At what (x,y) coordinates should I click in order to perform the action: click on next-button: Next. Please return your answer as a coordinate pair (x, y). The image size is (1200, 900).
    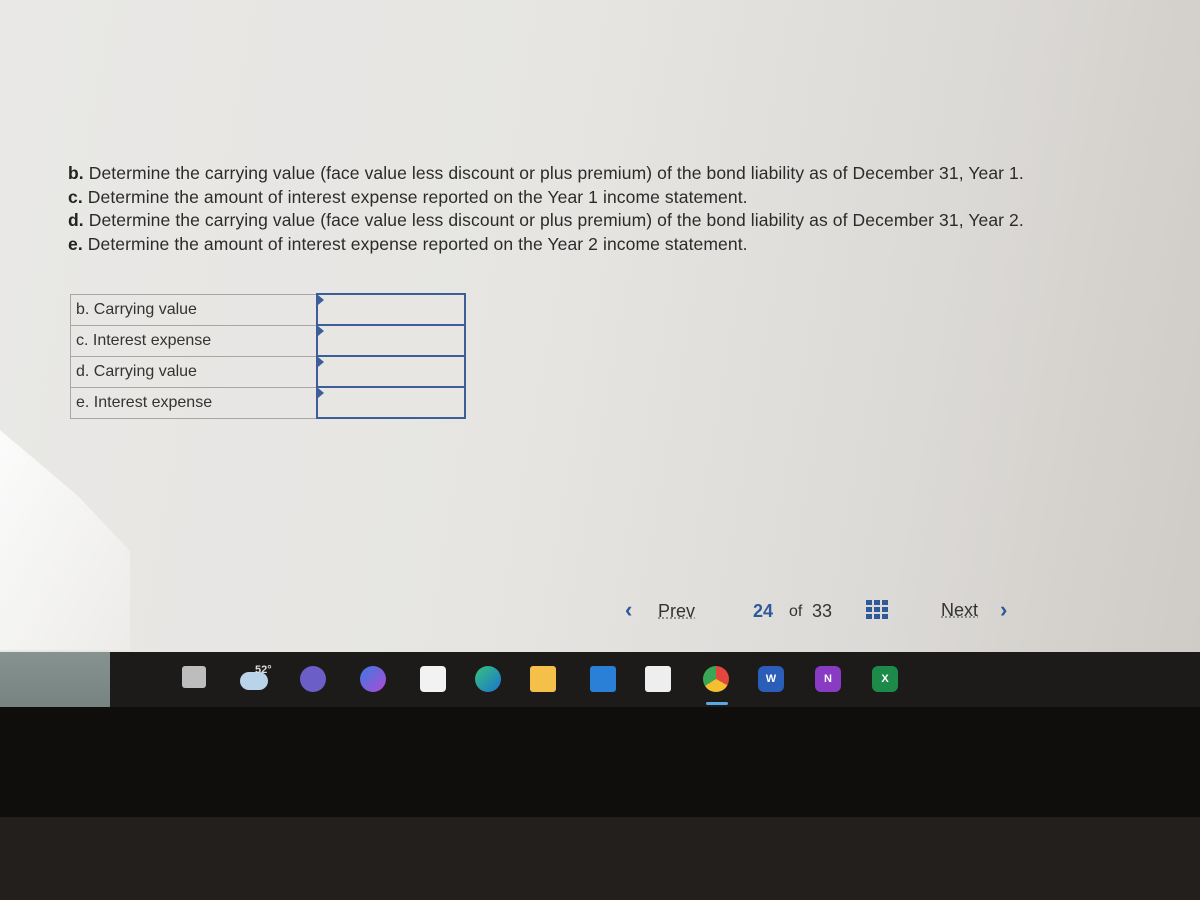
    Looking at the image, I should click on (959, 610).